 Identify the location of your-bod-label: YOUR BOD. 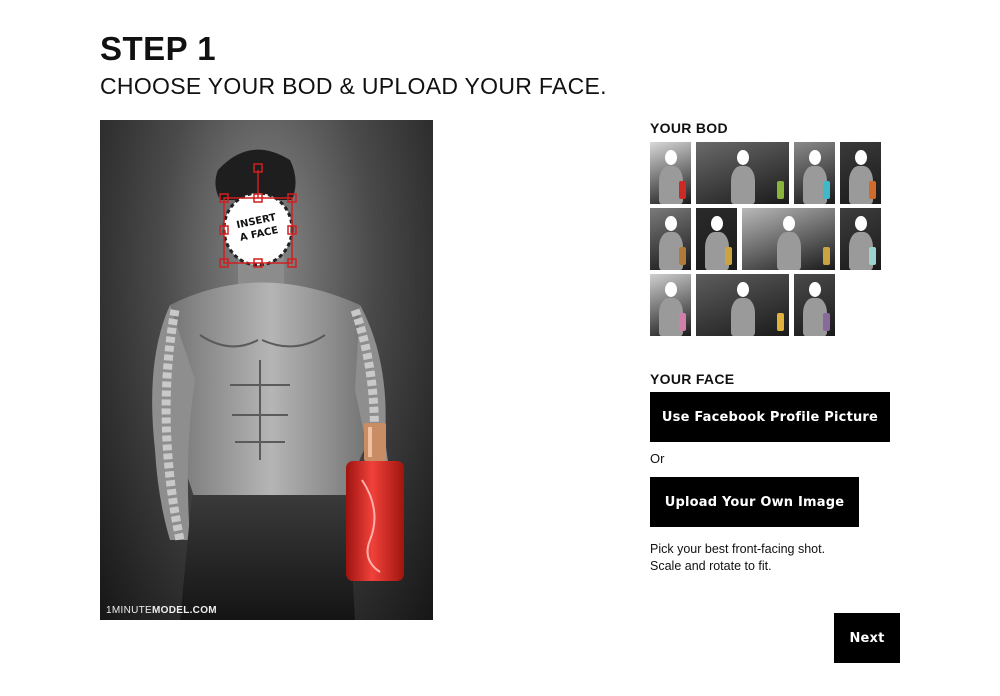
(689, 128).